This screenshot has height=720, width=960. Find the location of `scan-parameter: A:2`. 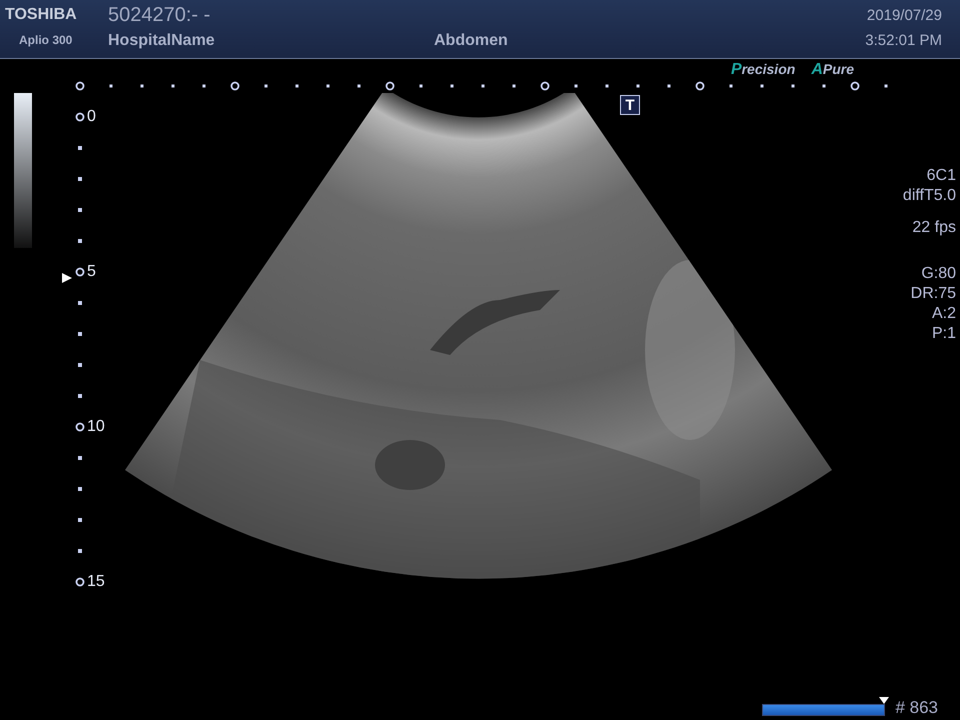

scan-parameter: A:2 is located at coordinates (944, 314).